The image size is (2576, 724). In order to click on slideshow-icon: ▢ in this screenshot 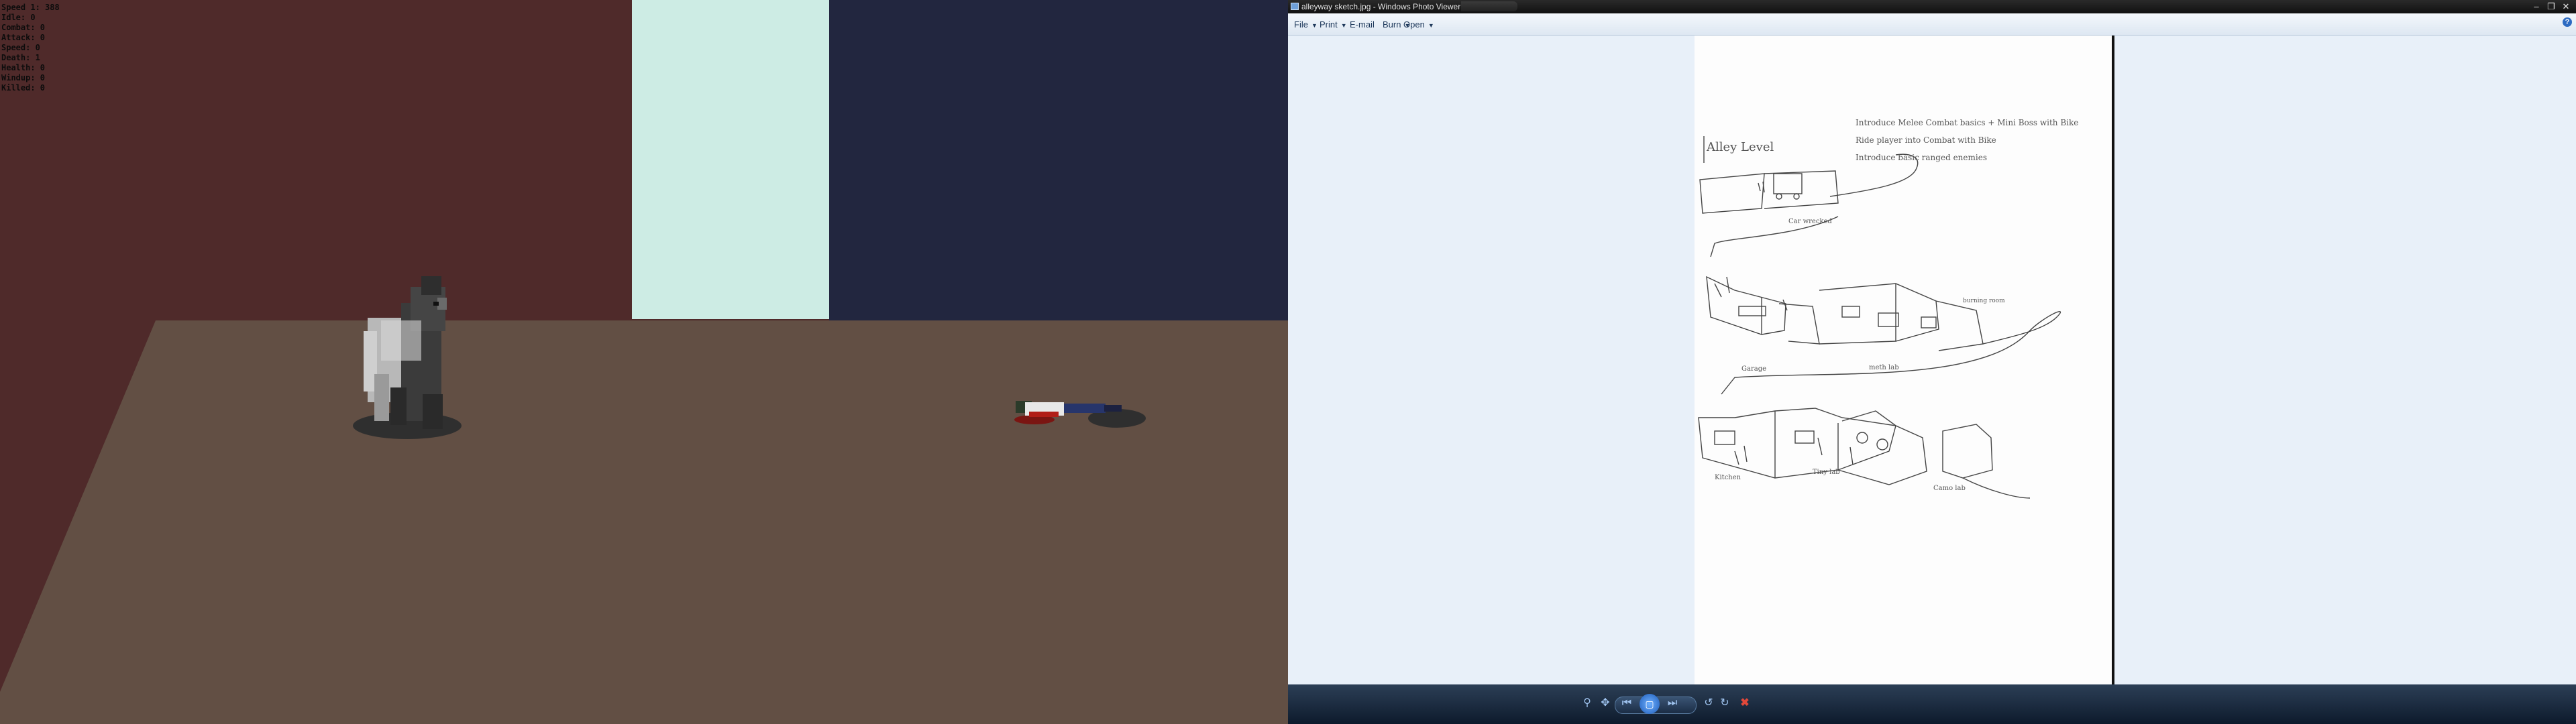, I will do `click(1650, 704)`.